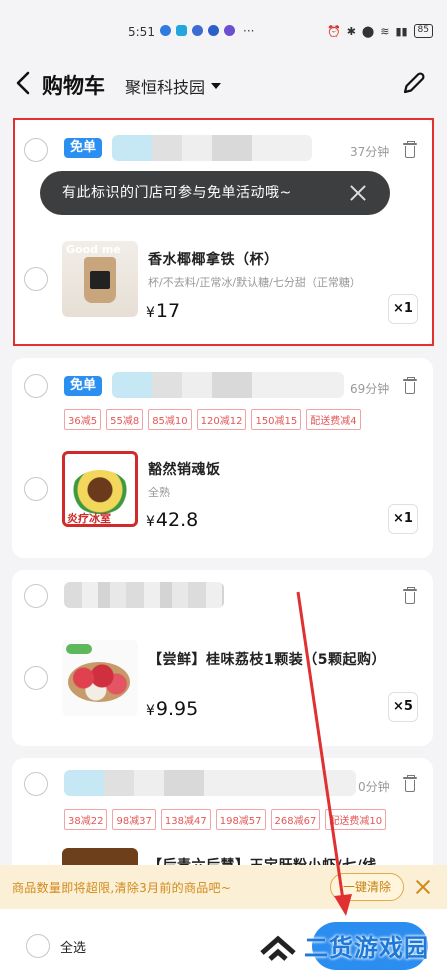  I want to click on coupon-tag: 98减37, so click(134, 819).